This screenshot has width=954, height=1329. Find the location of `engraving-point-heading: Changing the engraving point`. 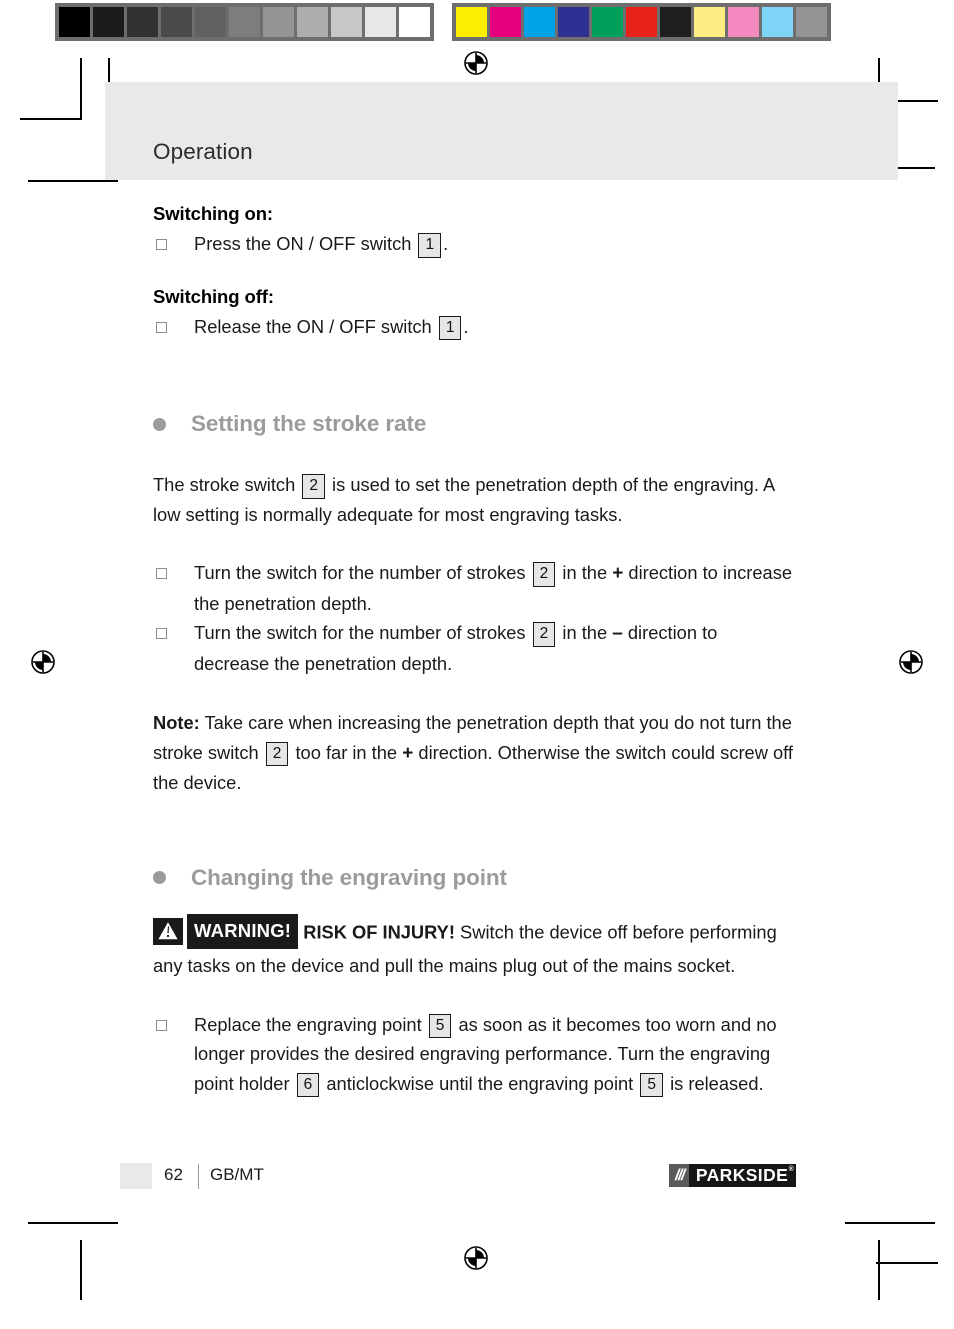

engraving-point-heading: Changing the engraving point is located at coordinates (473, 878).